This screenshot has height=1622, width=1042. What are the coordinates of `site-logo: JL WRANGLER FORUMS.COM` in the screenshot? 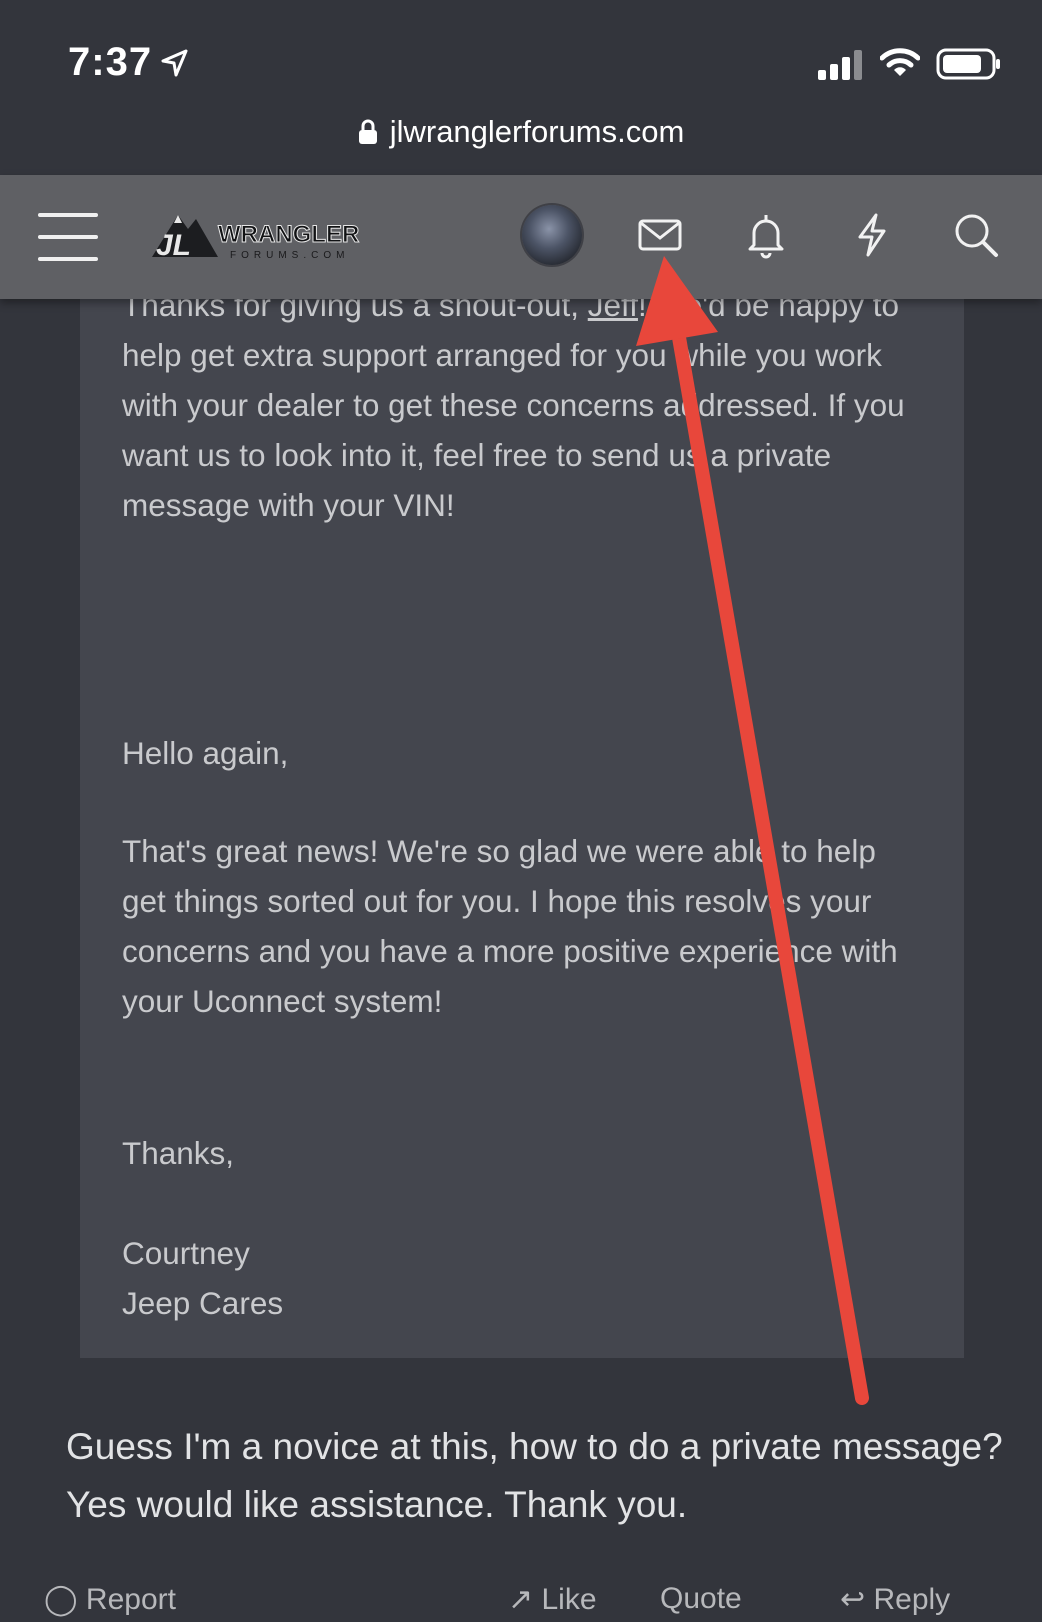 It's located at (278, 237).